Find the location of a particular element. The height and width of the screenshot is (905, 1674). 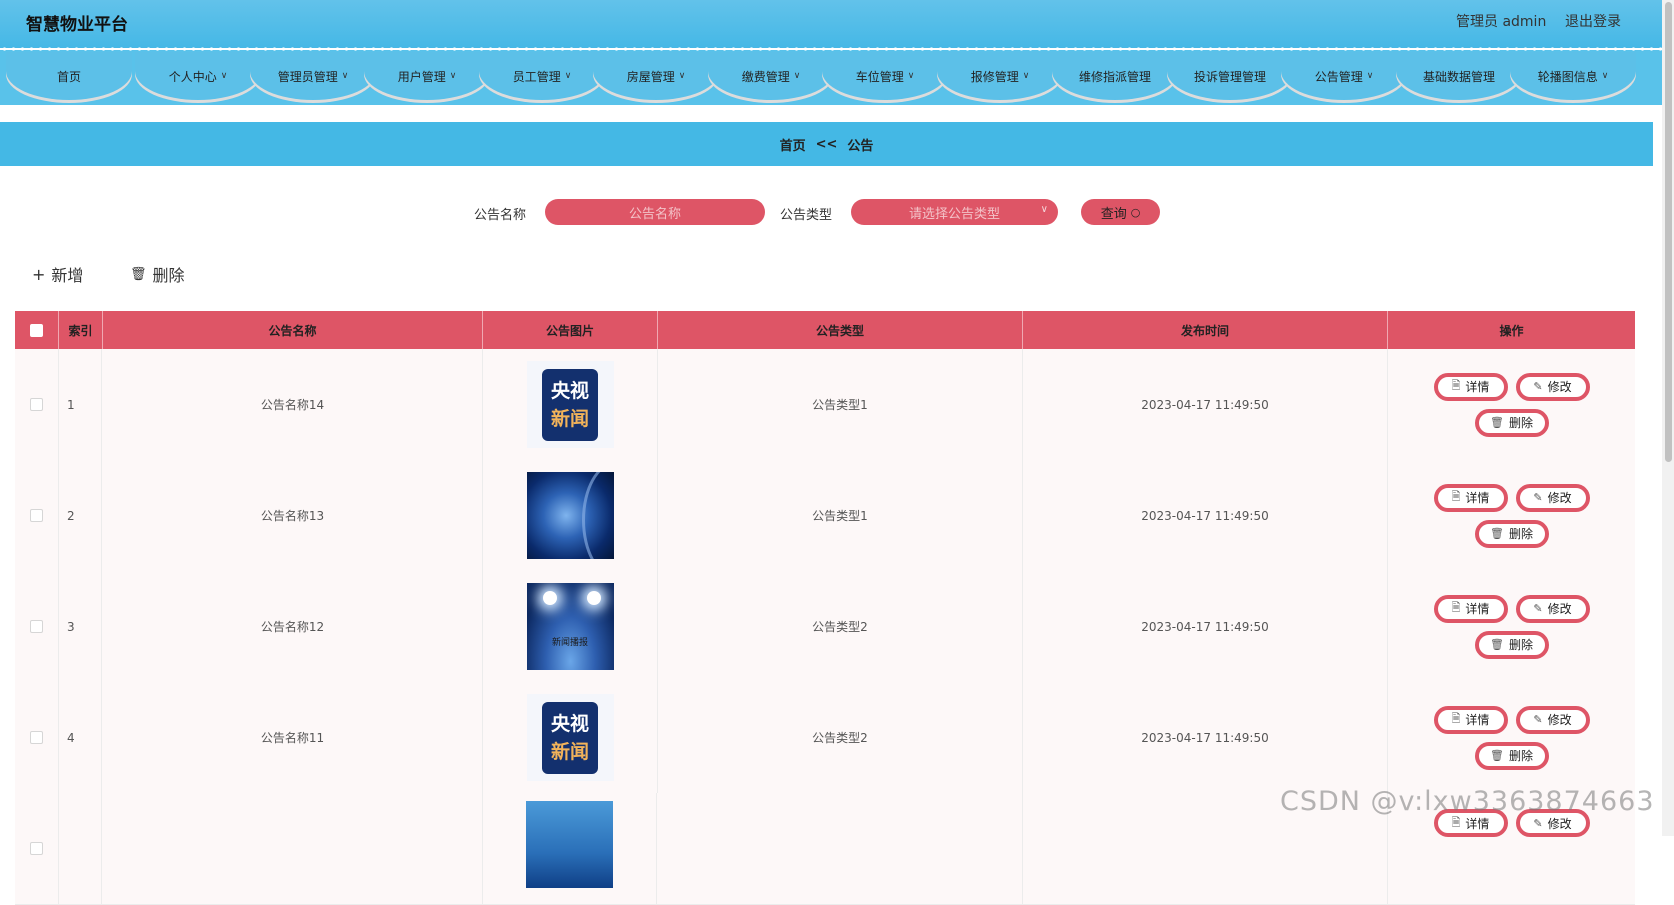

table-cell: 公告名称11 is located at coordinates (293, 737).